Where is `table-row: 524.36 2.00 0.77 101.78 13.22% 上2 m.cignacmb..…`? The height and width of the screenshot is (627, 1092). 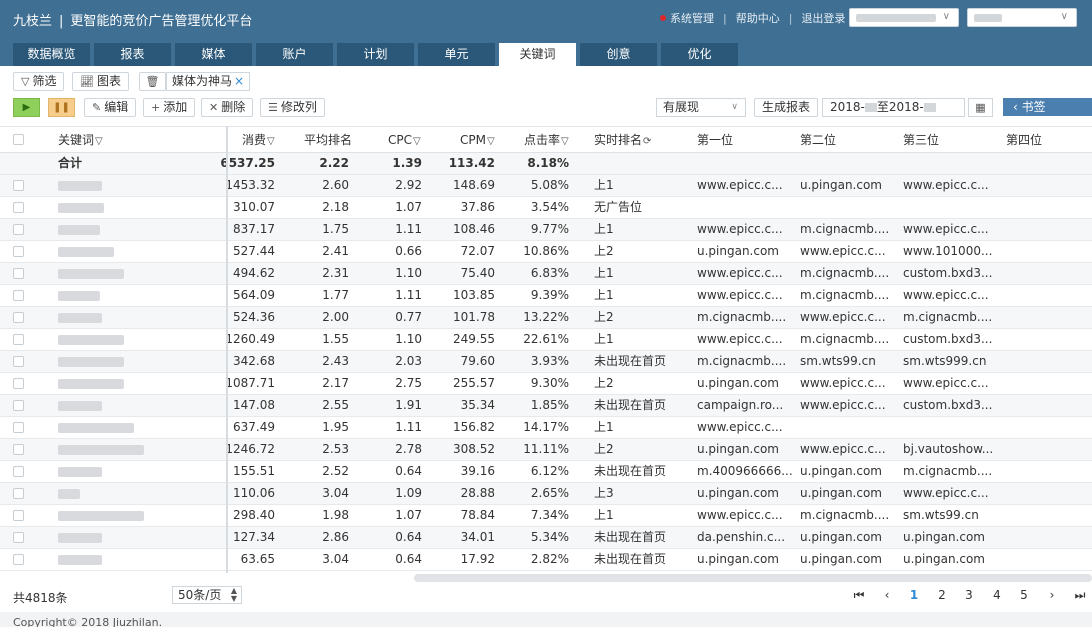 table-row: 524.36 2.00 0.77 101.78 13.22% 上2 m.cignacmb..… is located at coordinates (546, 318).